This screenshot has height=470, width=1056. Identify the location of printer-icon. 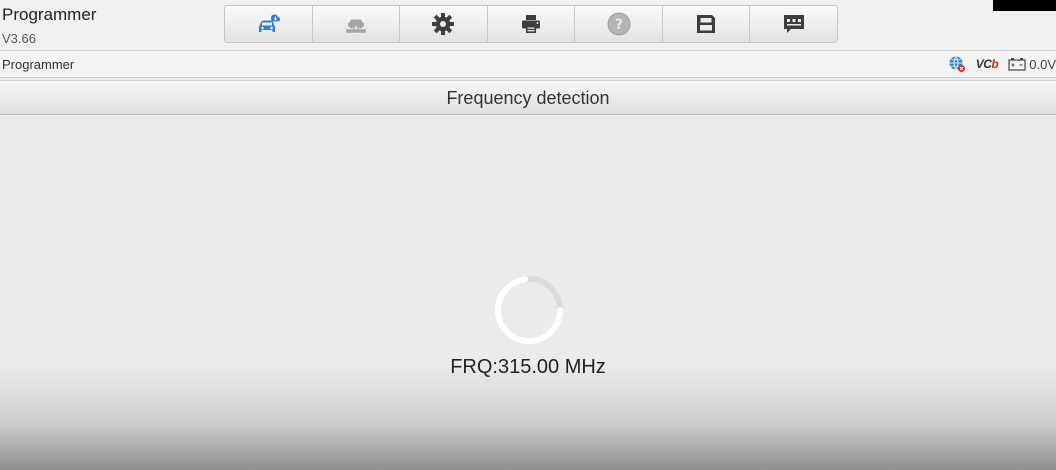
(531, 24).